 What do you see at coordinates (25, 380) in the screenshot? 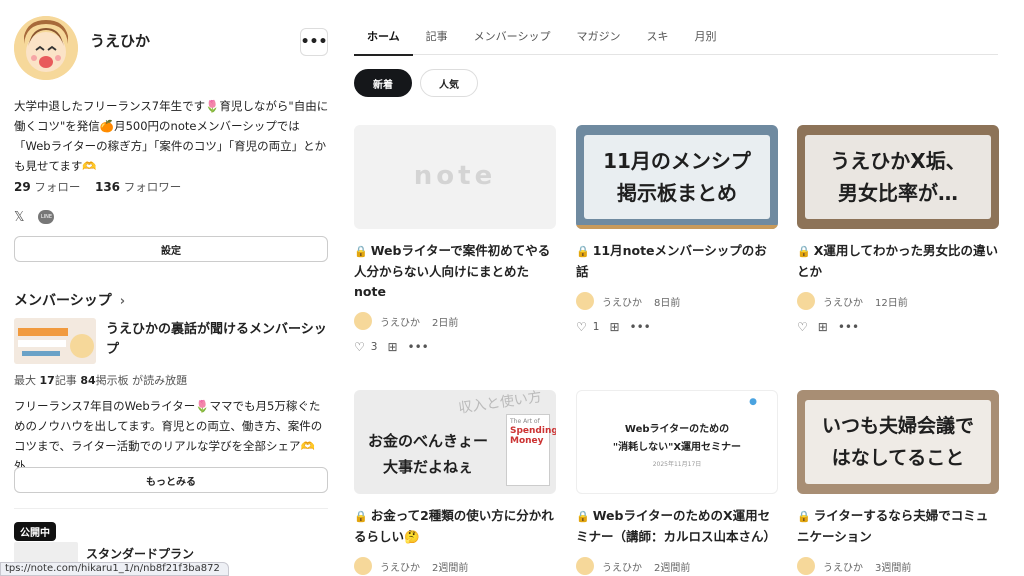
I see `meta-prefix: 最大` at bounding box center [25, 380].